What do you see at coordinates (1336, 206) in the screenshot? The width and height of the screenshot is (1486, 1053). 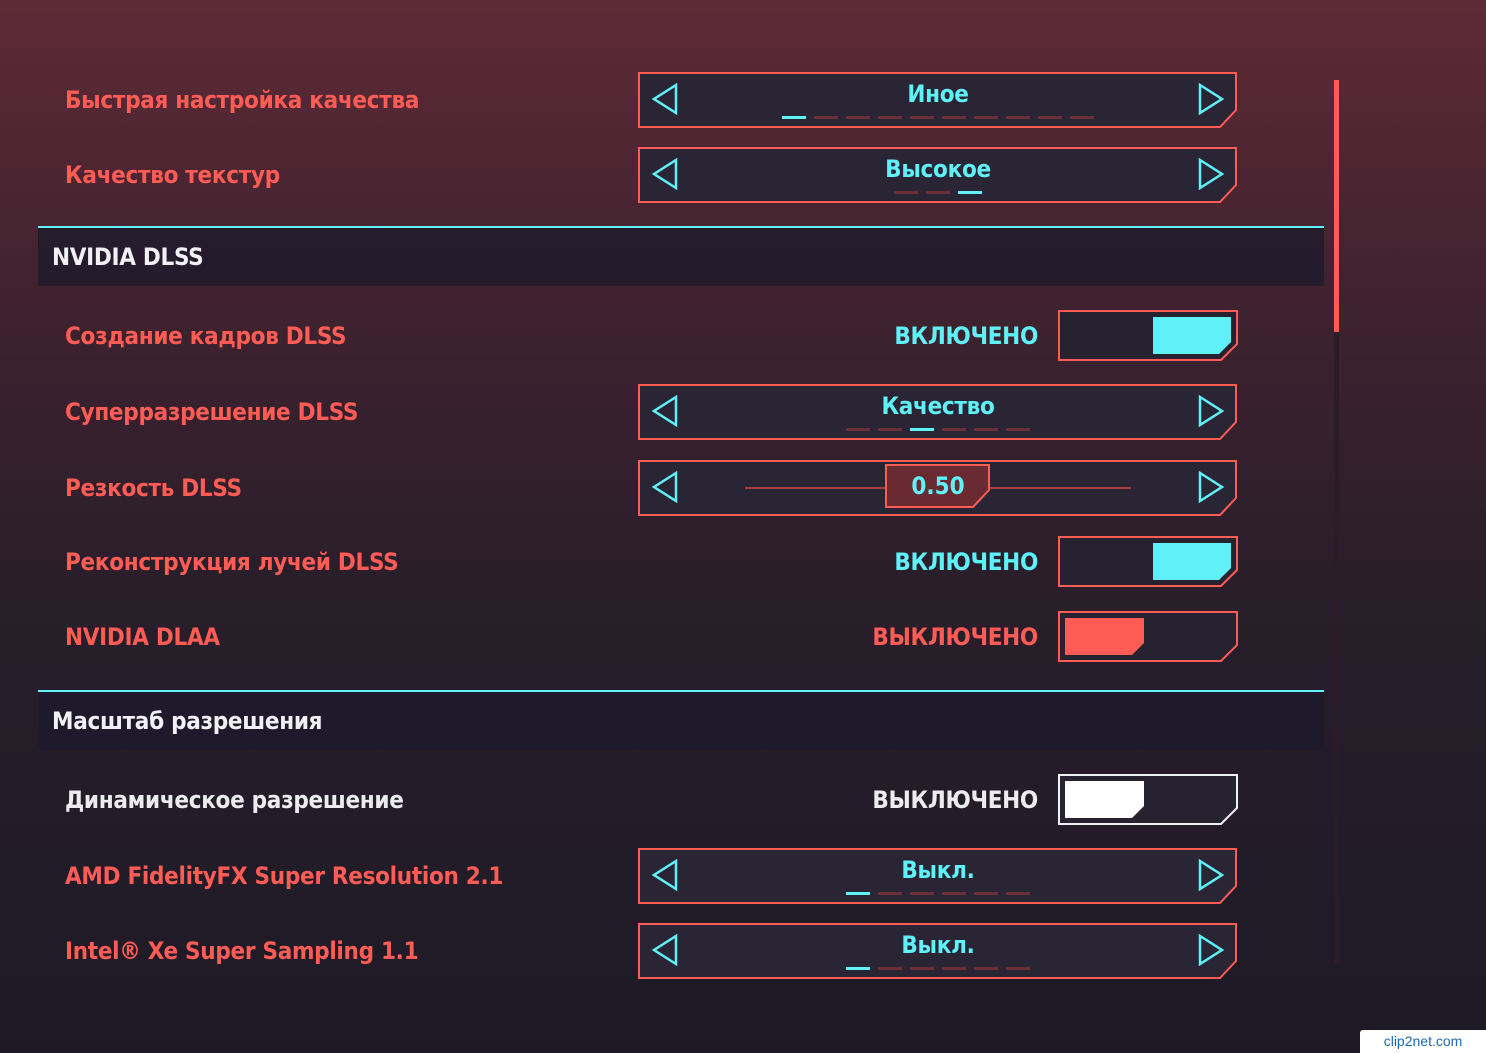 I see `scrollbar-thumb` at bounding box center [1336, 206].